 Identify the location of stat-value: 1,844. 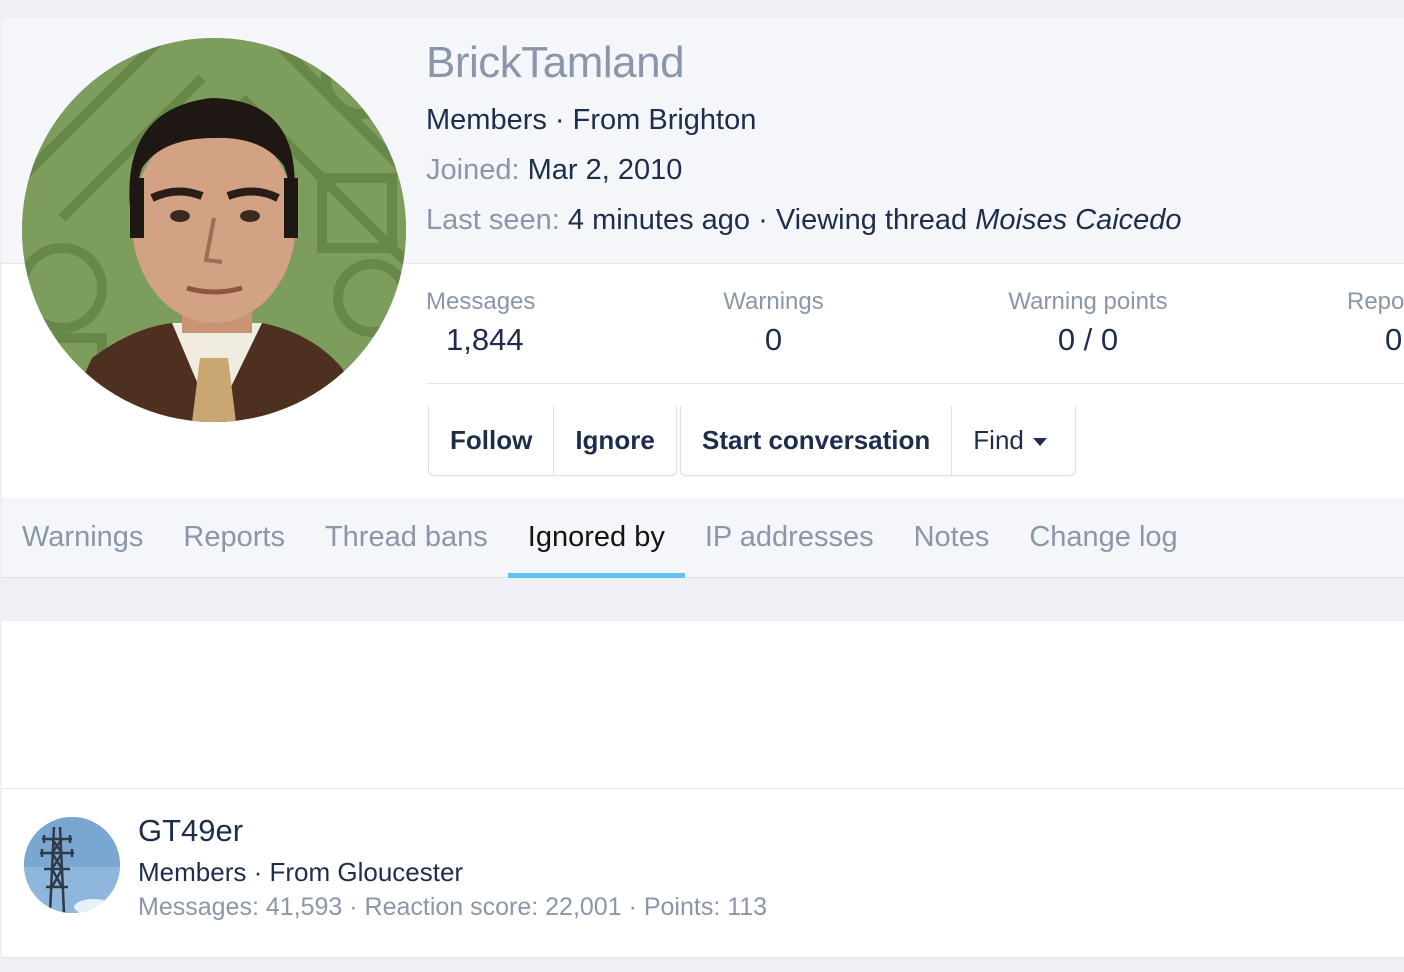
(485, 339).